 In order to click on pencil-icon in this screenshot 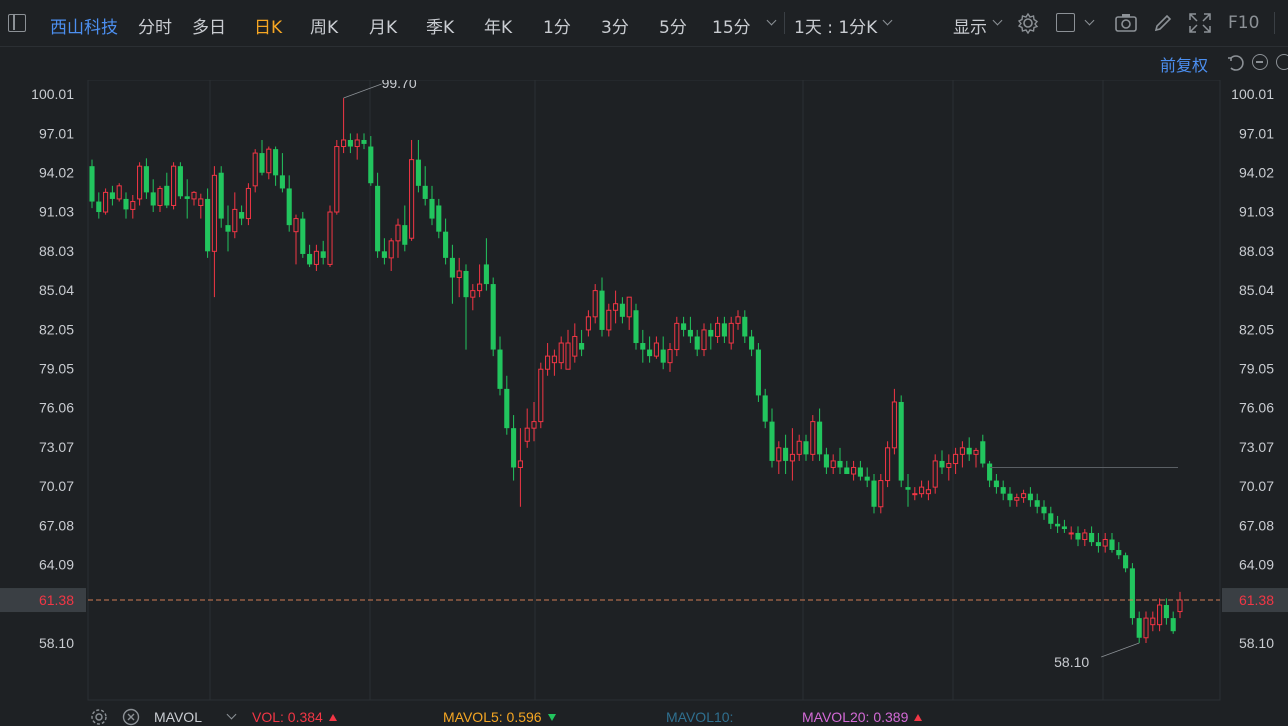, I will do `click(1163, 23)`.